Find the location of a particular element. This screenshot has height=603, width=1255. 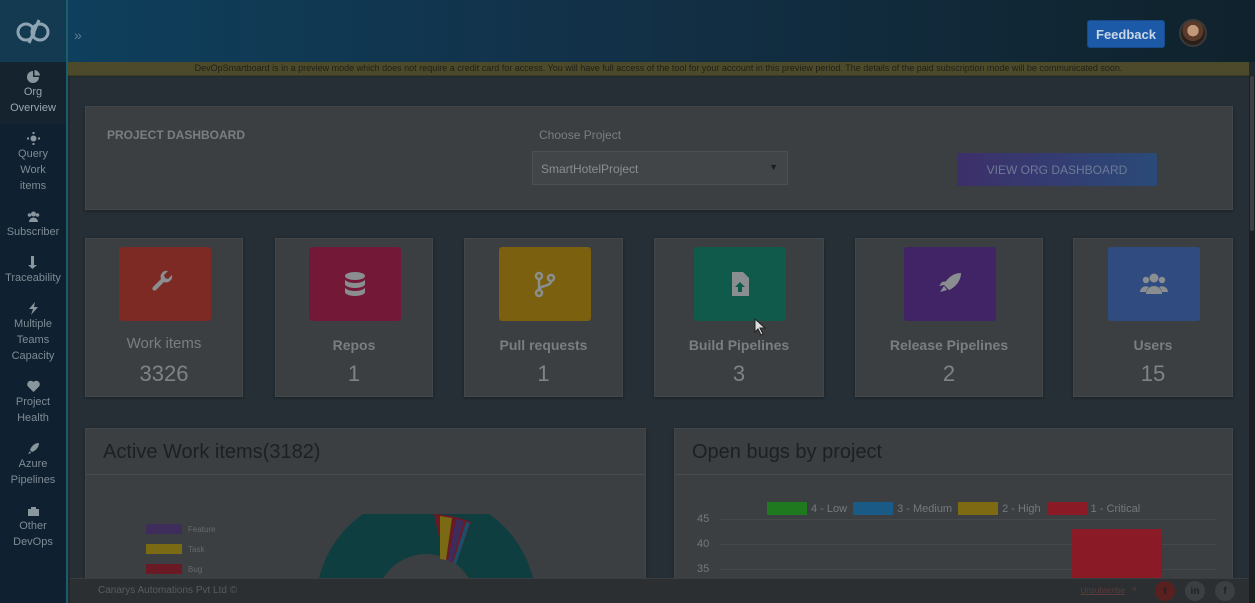

sidebar-item-label: Health is located at coordinates (33, 418).